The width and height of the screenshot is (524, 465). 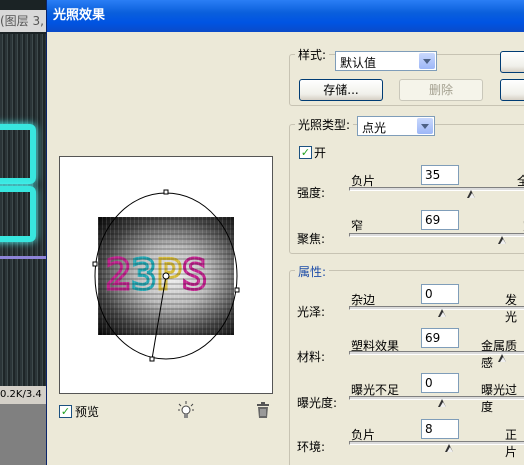 I want to click on light-type-select-value: 点光, so click(x=374, y=128).